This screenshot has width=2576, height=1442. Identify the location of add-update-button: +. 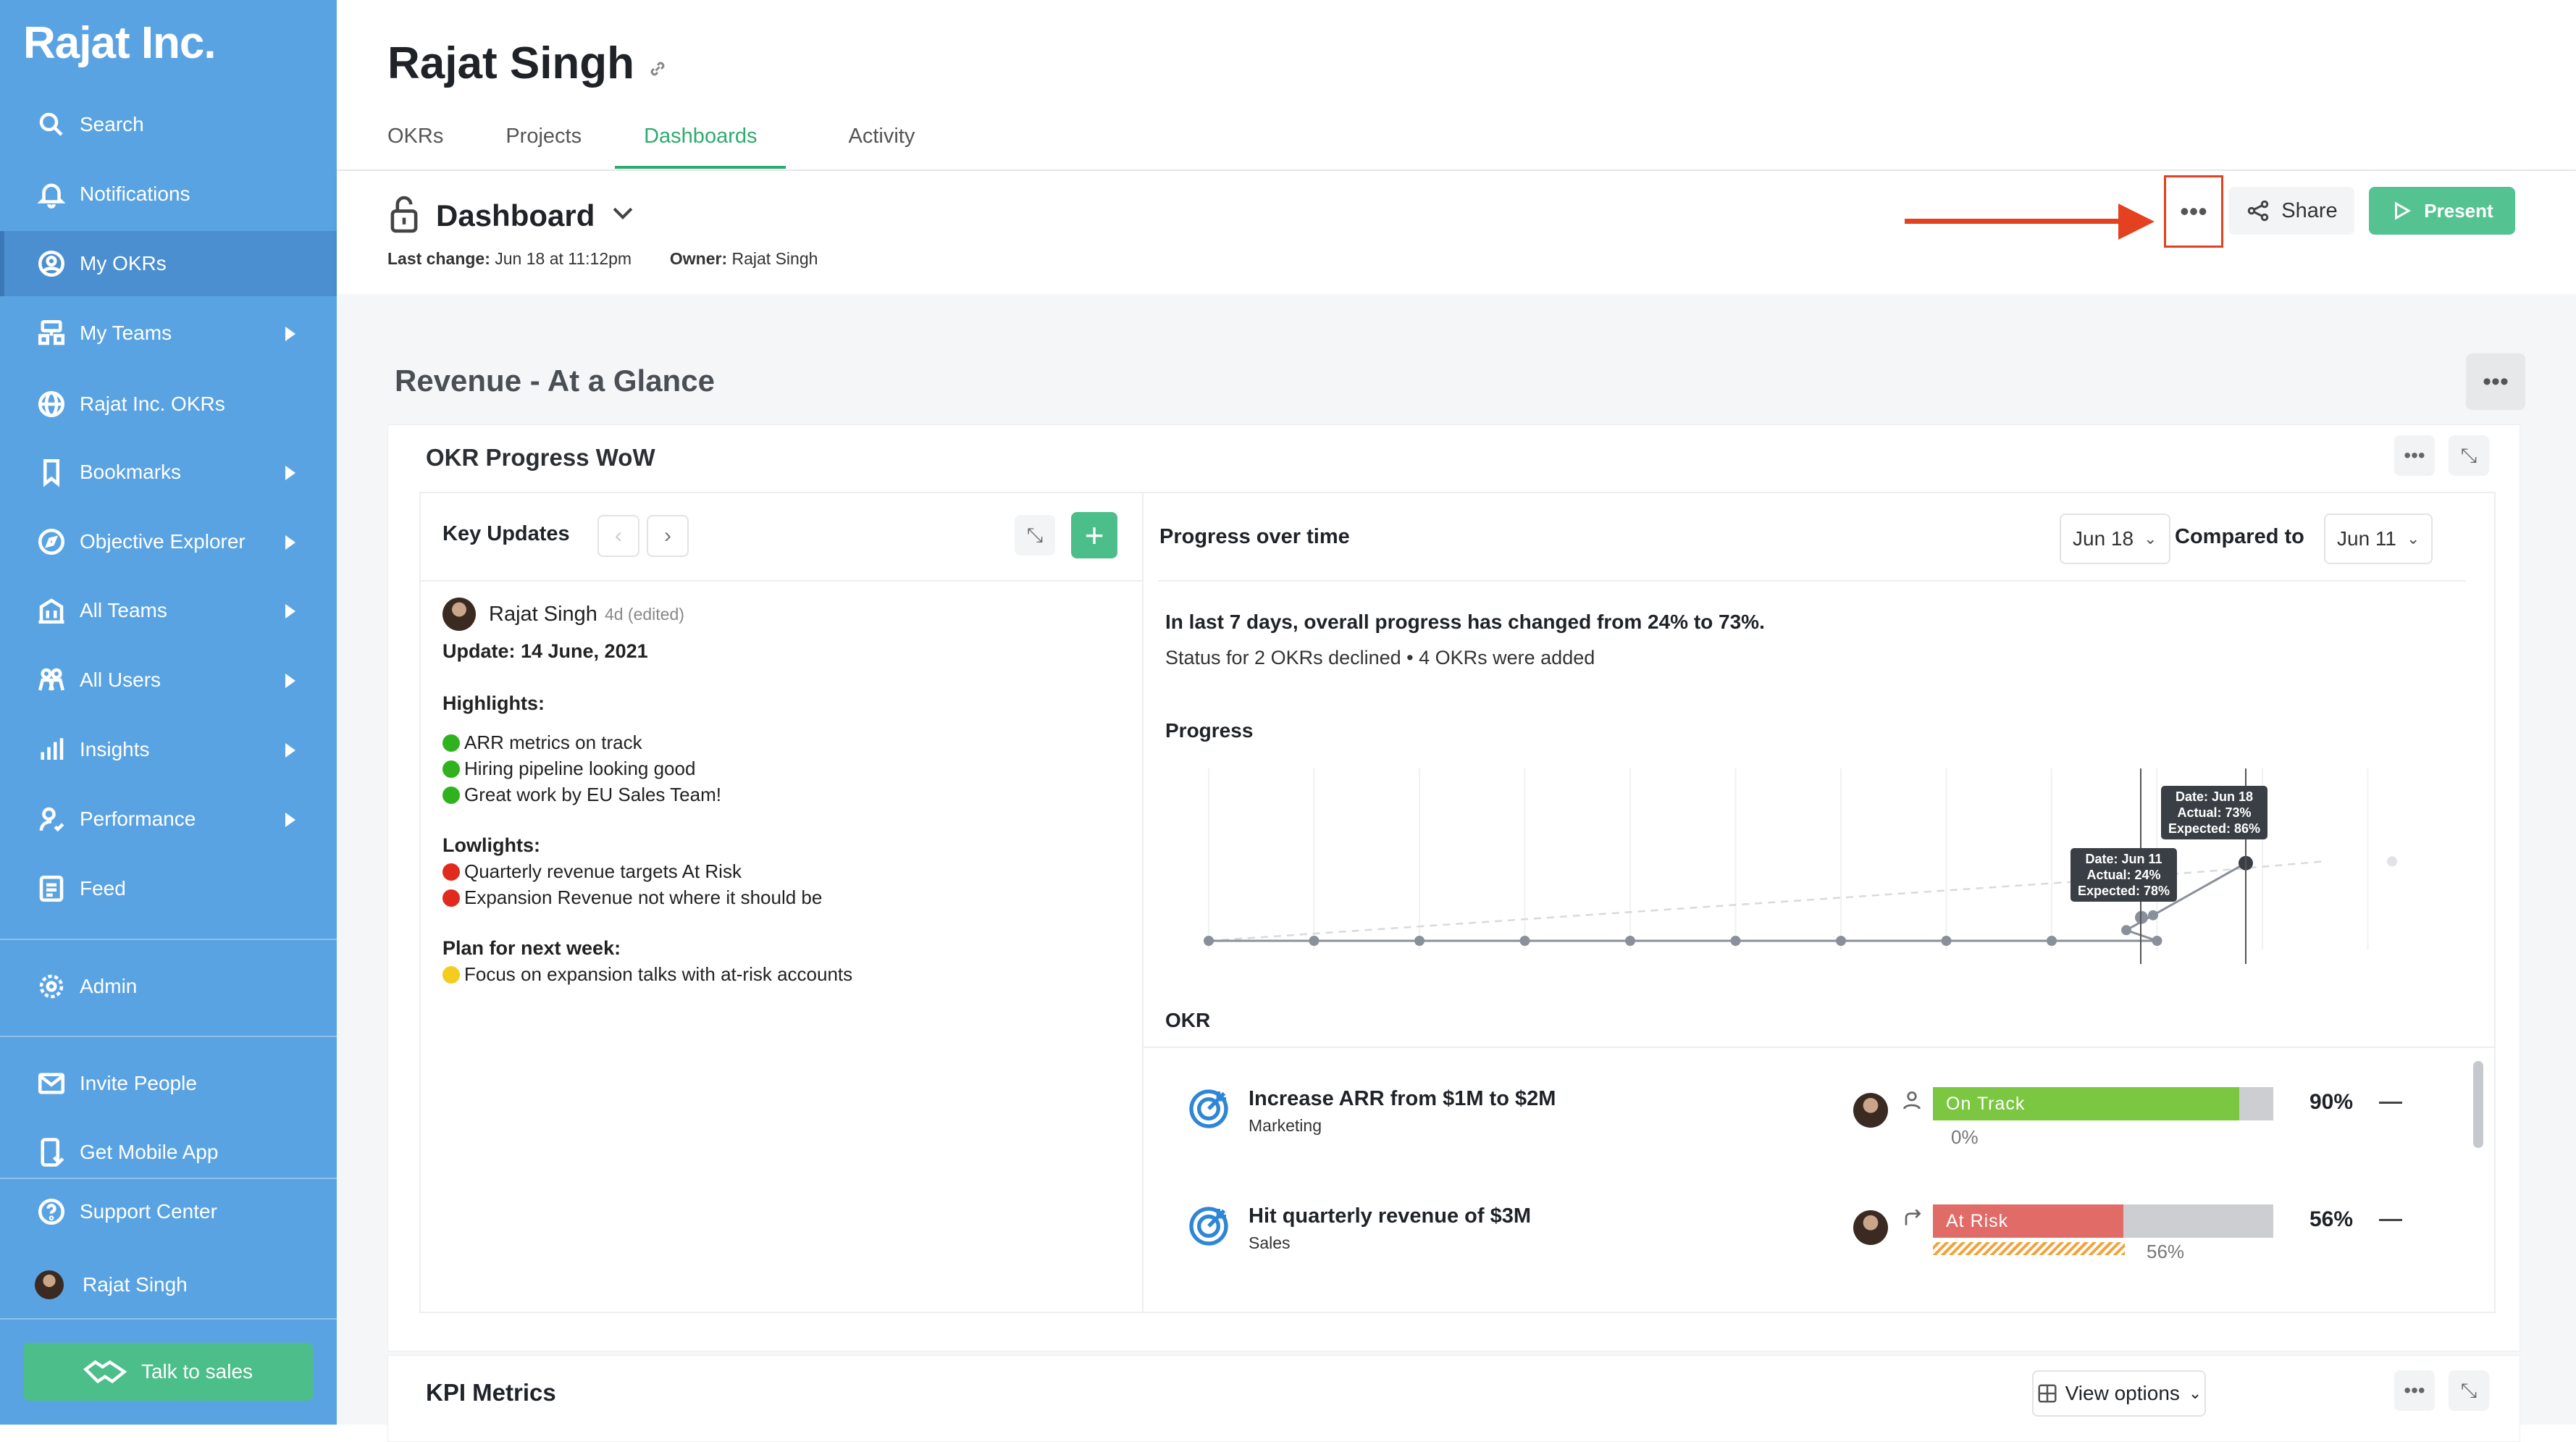
(1094, 535).